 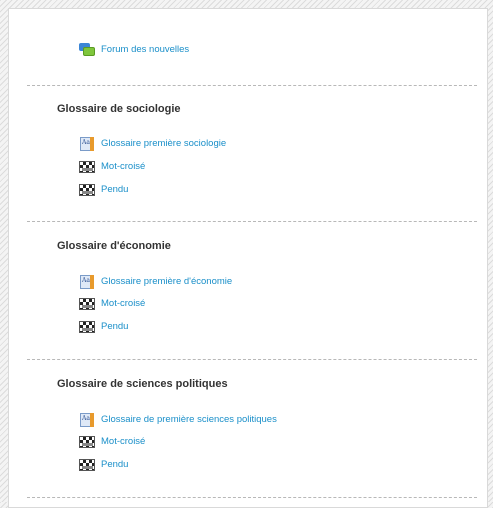 I want to click on crossword-link-economie: Mot-croisé, so click(x=112, y=304).